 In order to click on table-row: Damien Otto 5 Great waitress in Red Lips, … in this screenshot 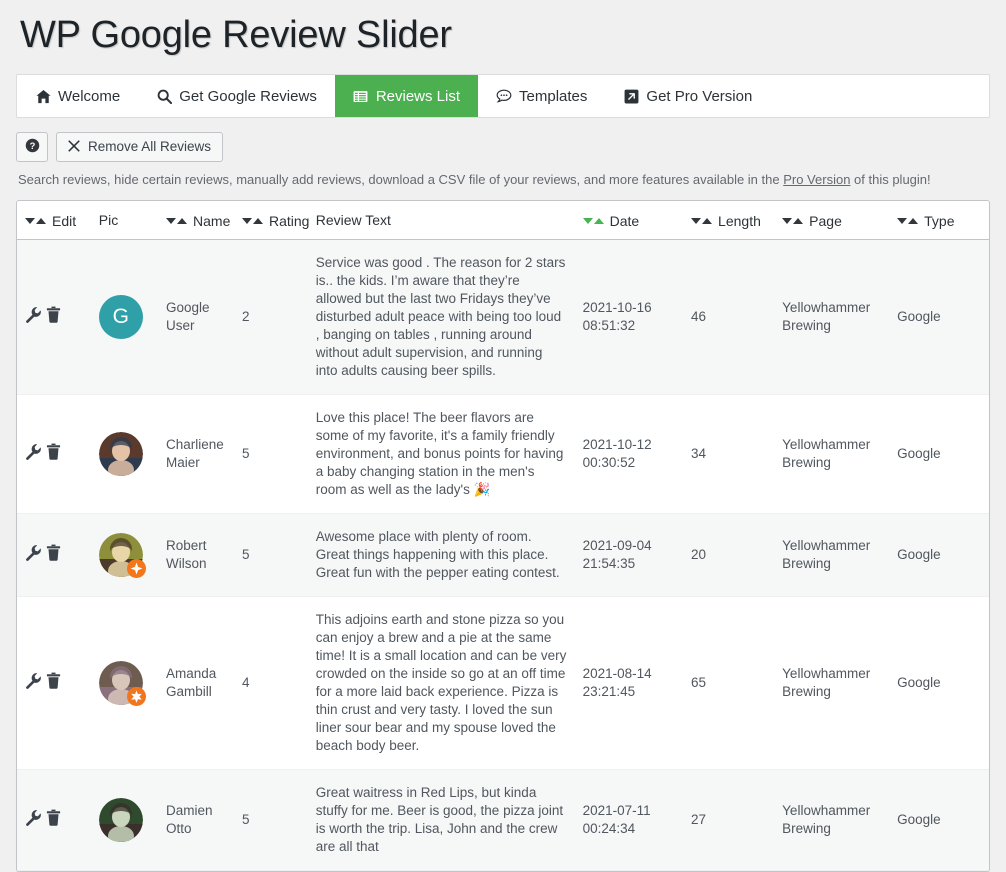, I will do `click(503, 820)`.